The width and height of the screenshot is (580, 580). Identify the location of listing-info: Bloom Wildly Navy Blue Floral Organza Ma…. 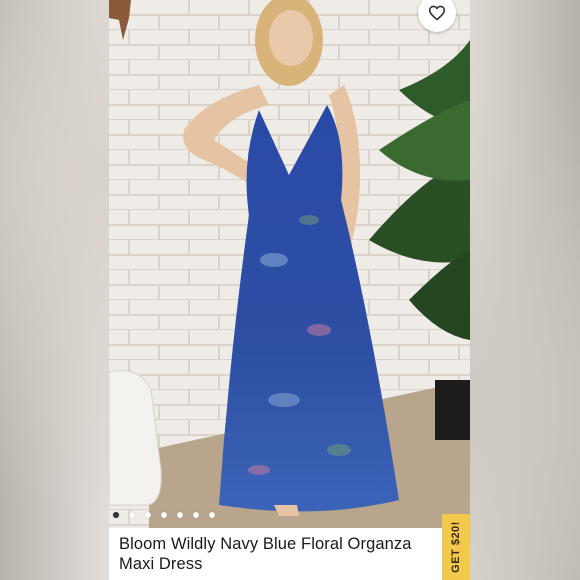
(289, 554).